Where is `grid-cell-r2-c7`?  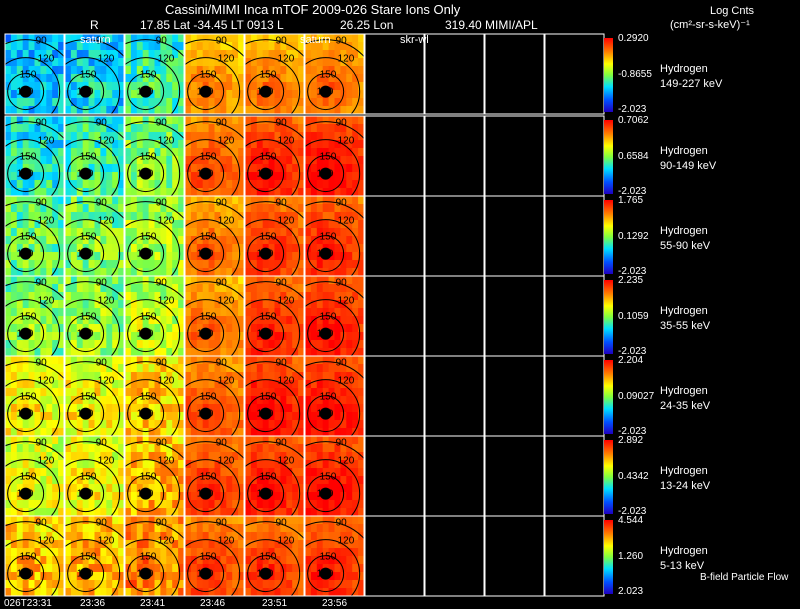 grid-cell-r2-c7 is located at coordinates (394, 156).